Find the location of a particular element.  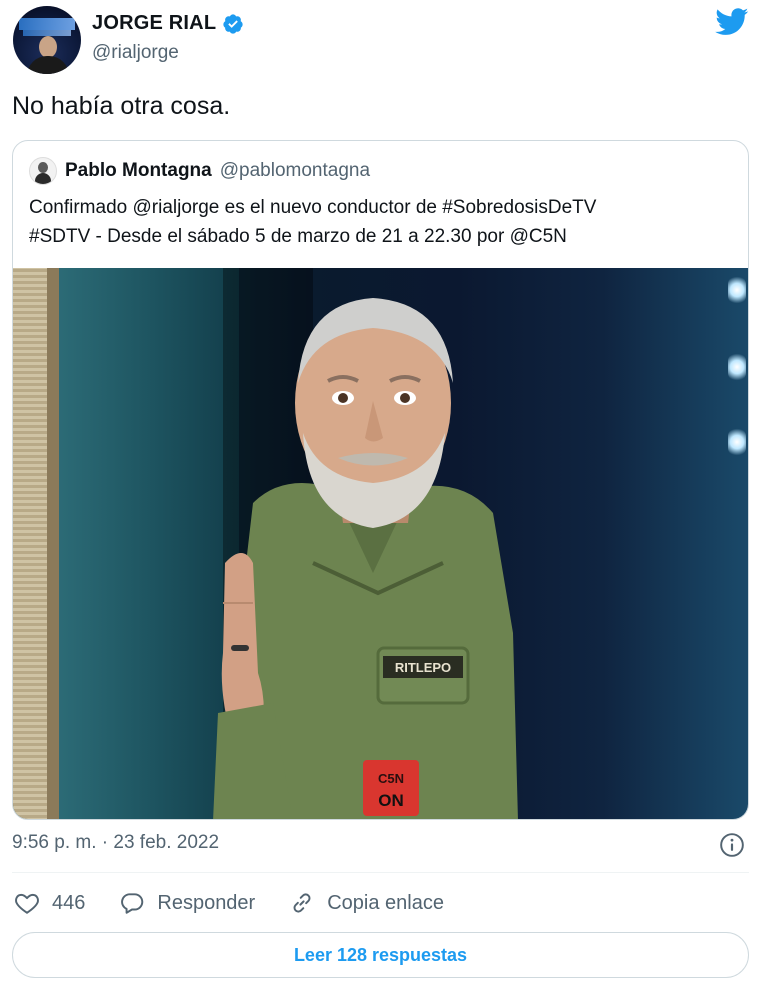

avatar-banner is located at coordinates (47, 24).